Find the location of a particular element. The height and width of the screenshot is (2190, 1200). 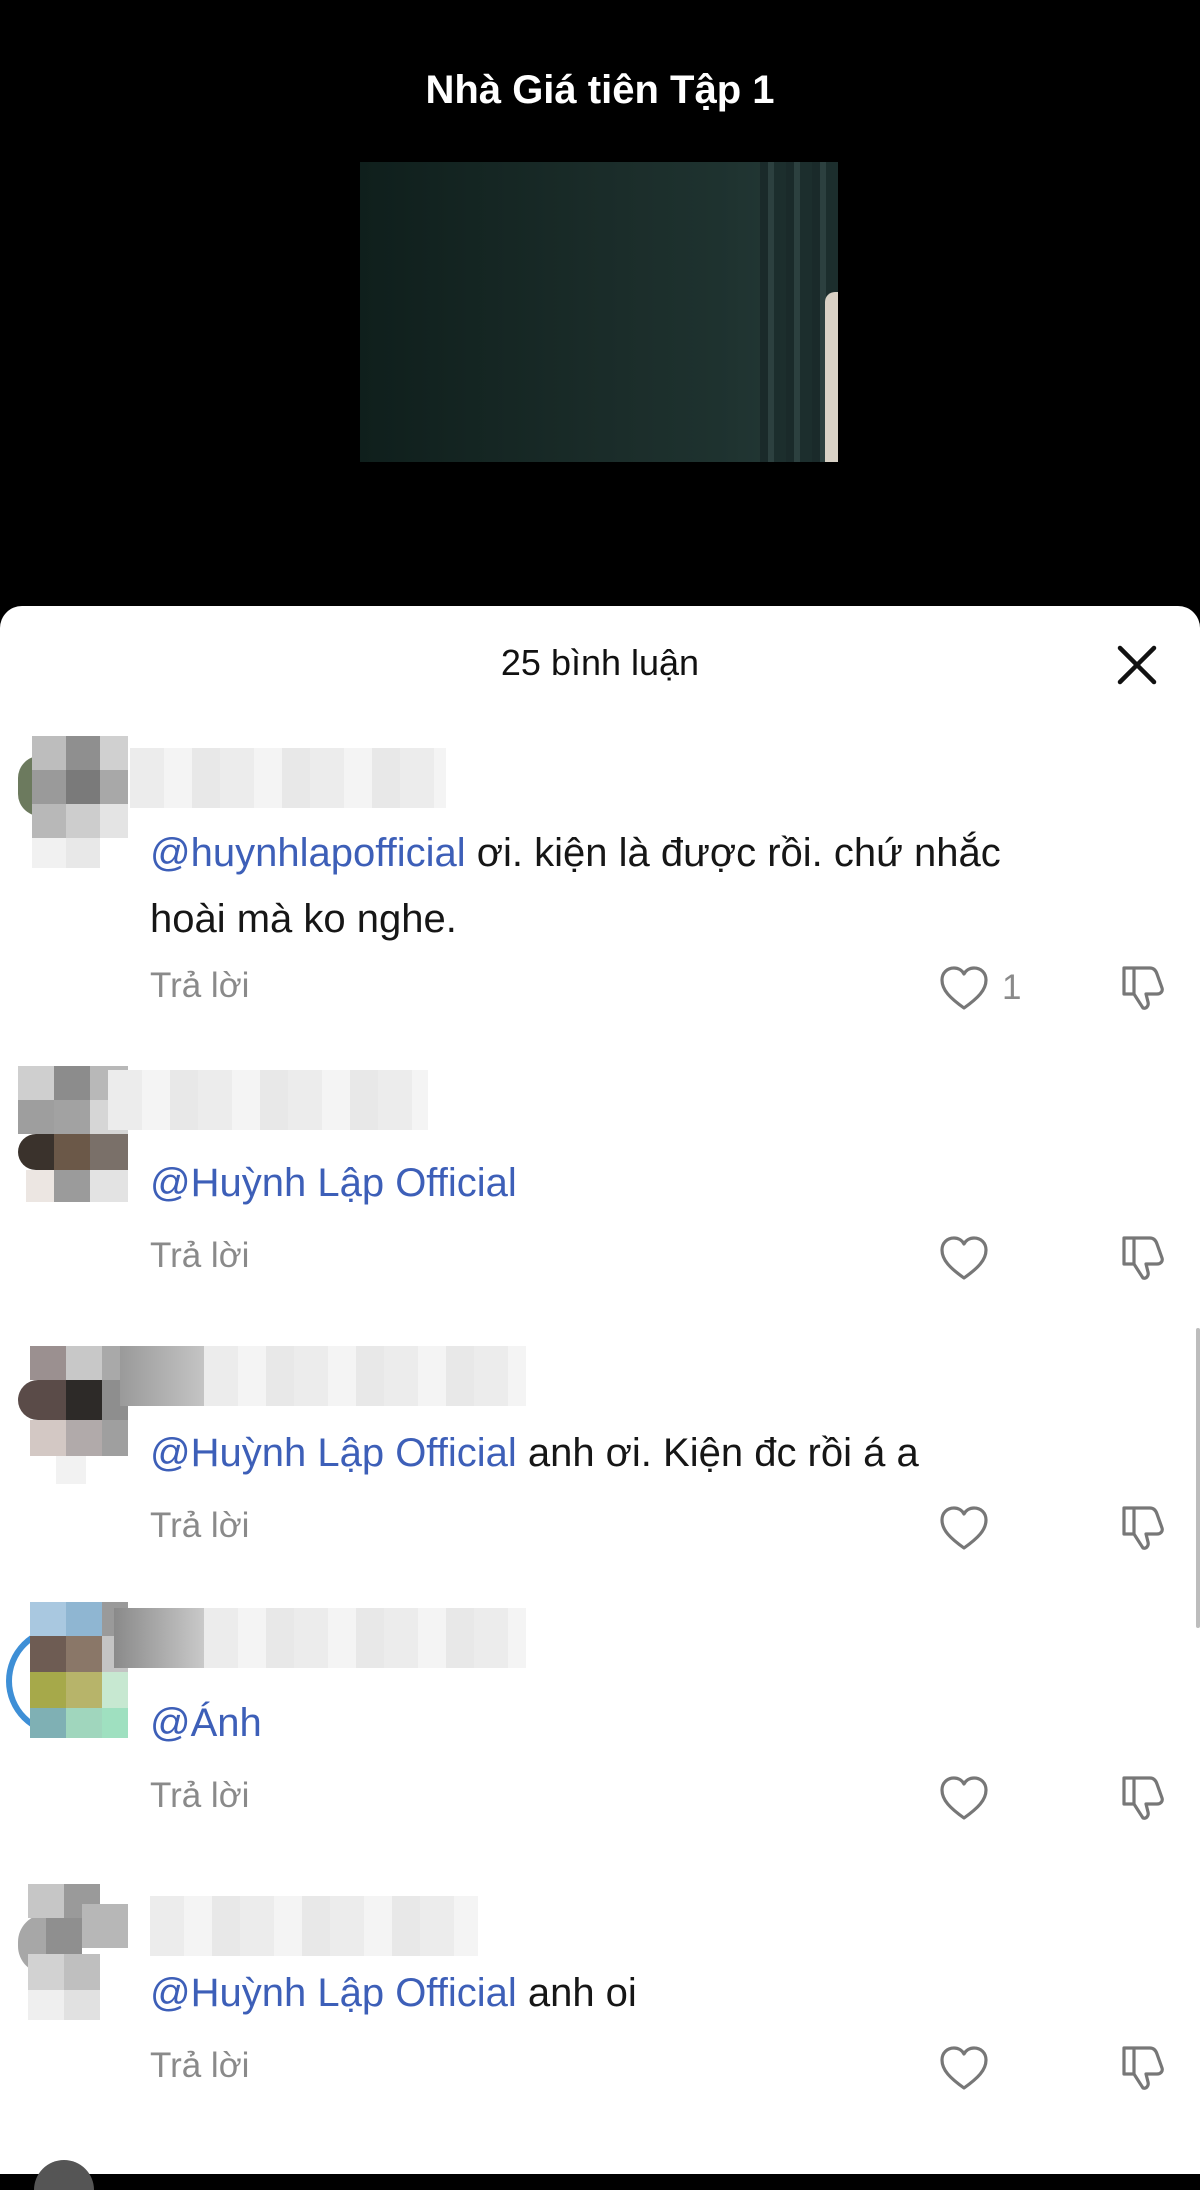

scrollbar is located at coordinates (1198, 1478).